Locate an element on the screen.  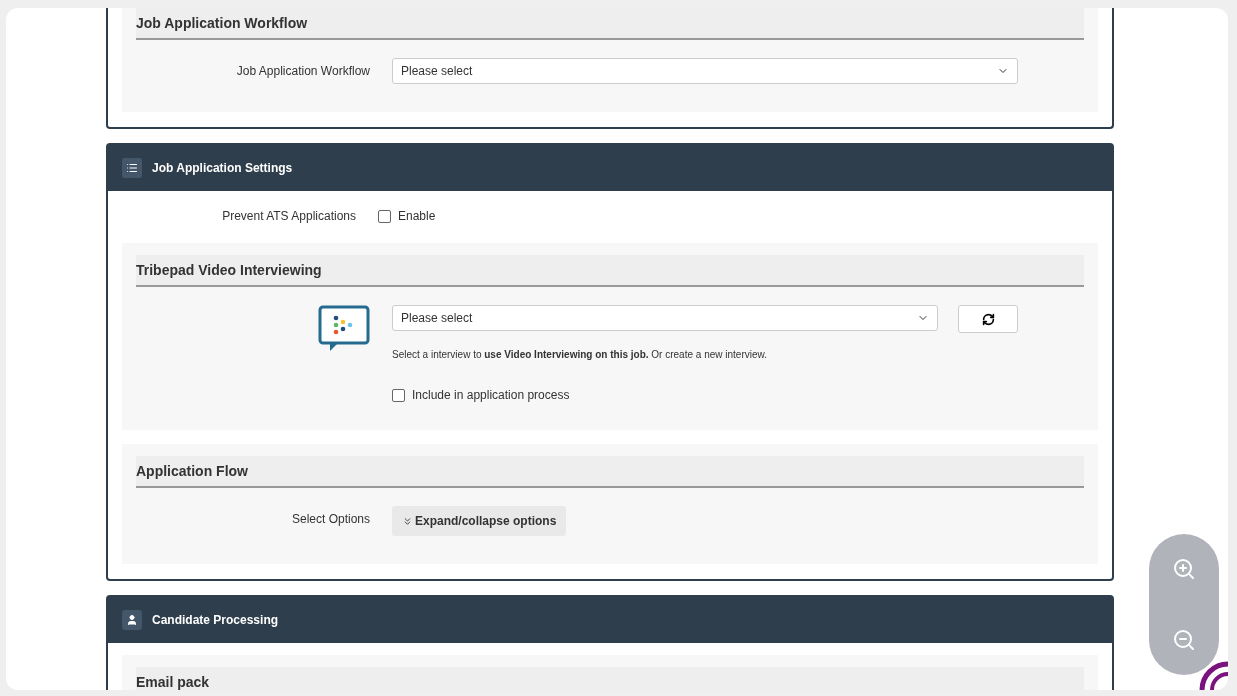
checkbox-label: Enable is located at coordinates (417, 216).